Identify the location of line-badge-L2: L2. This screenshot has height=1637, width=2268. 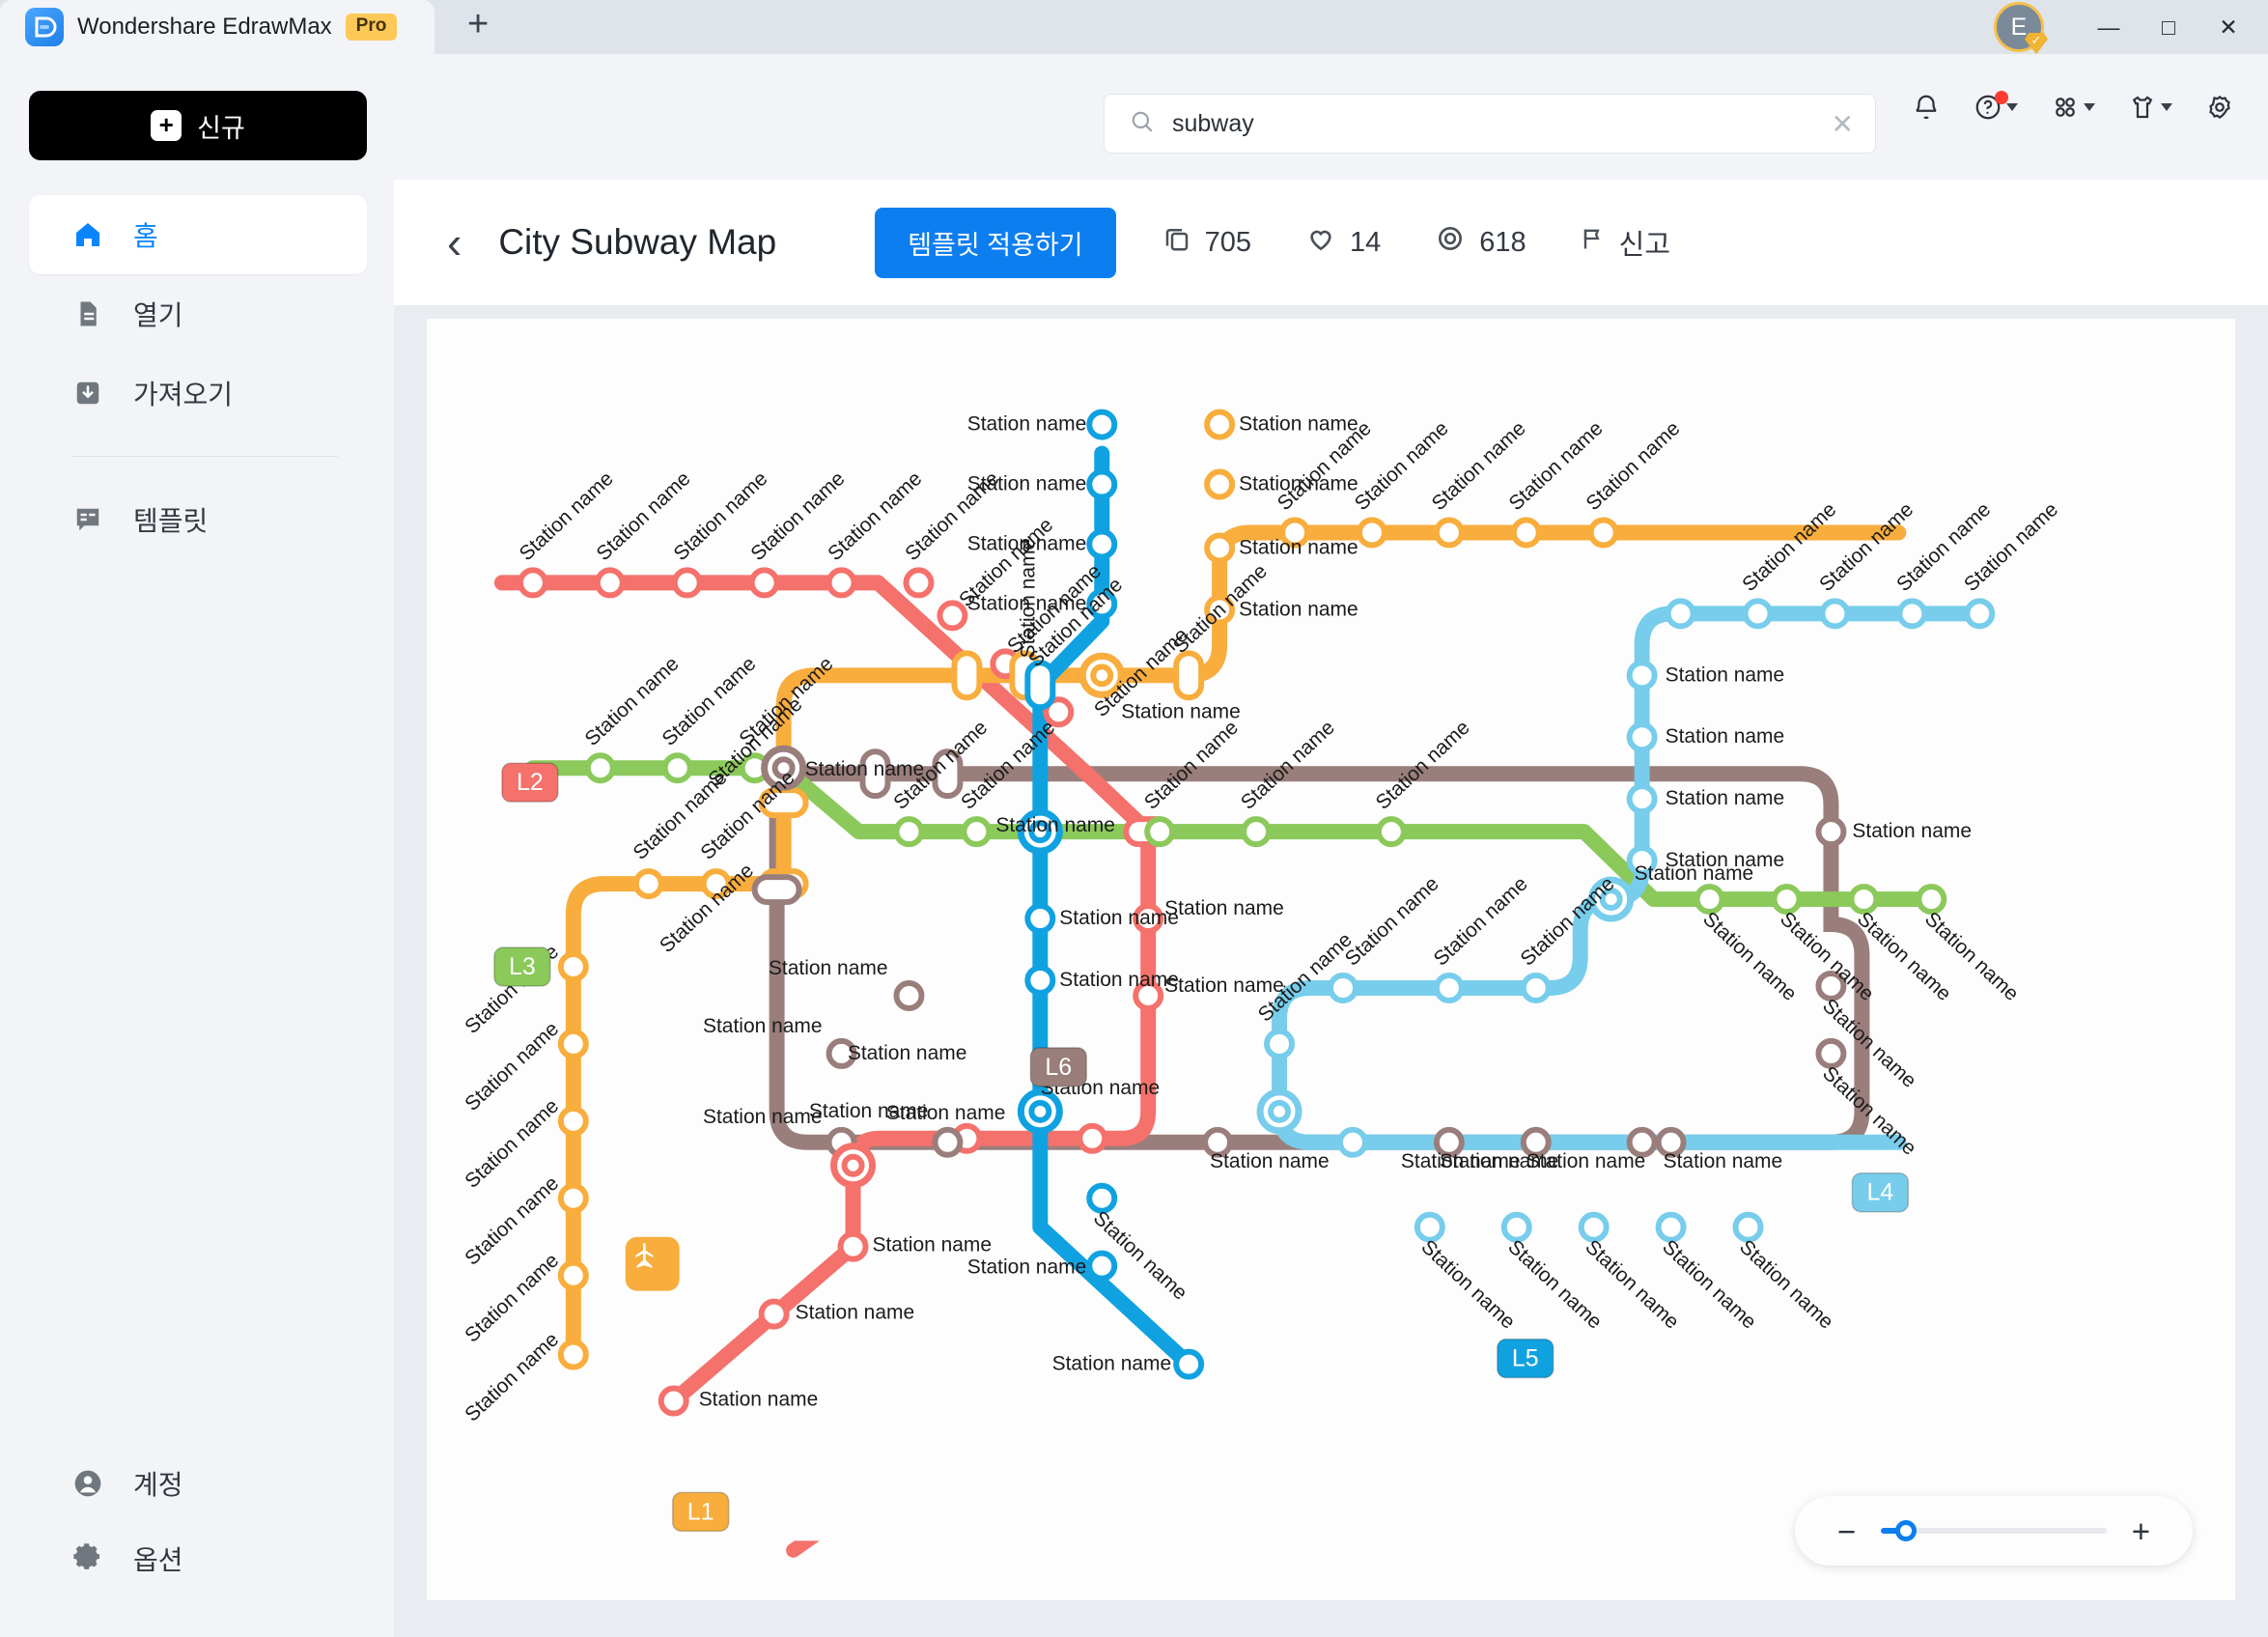
(530, 782).